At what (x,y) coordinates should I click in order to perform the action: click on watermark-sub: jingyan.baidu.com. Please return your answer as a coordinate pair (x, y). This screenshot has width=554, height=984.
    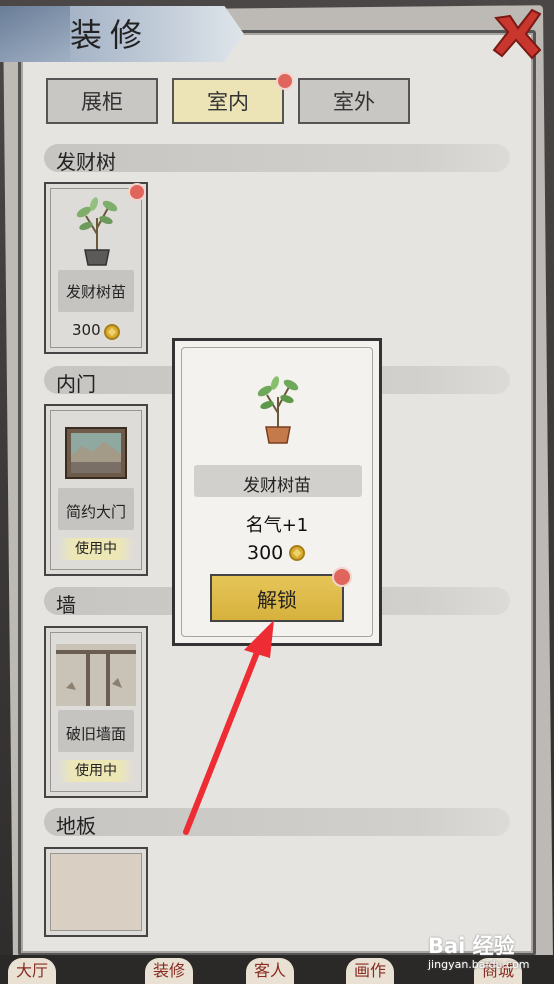
    Looking at the image, I should click on (479, 964).